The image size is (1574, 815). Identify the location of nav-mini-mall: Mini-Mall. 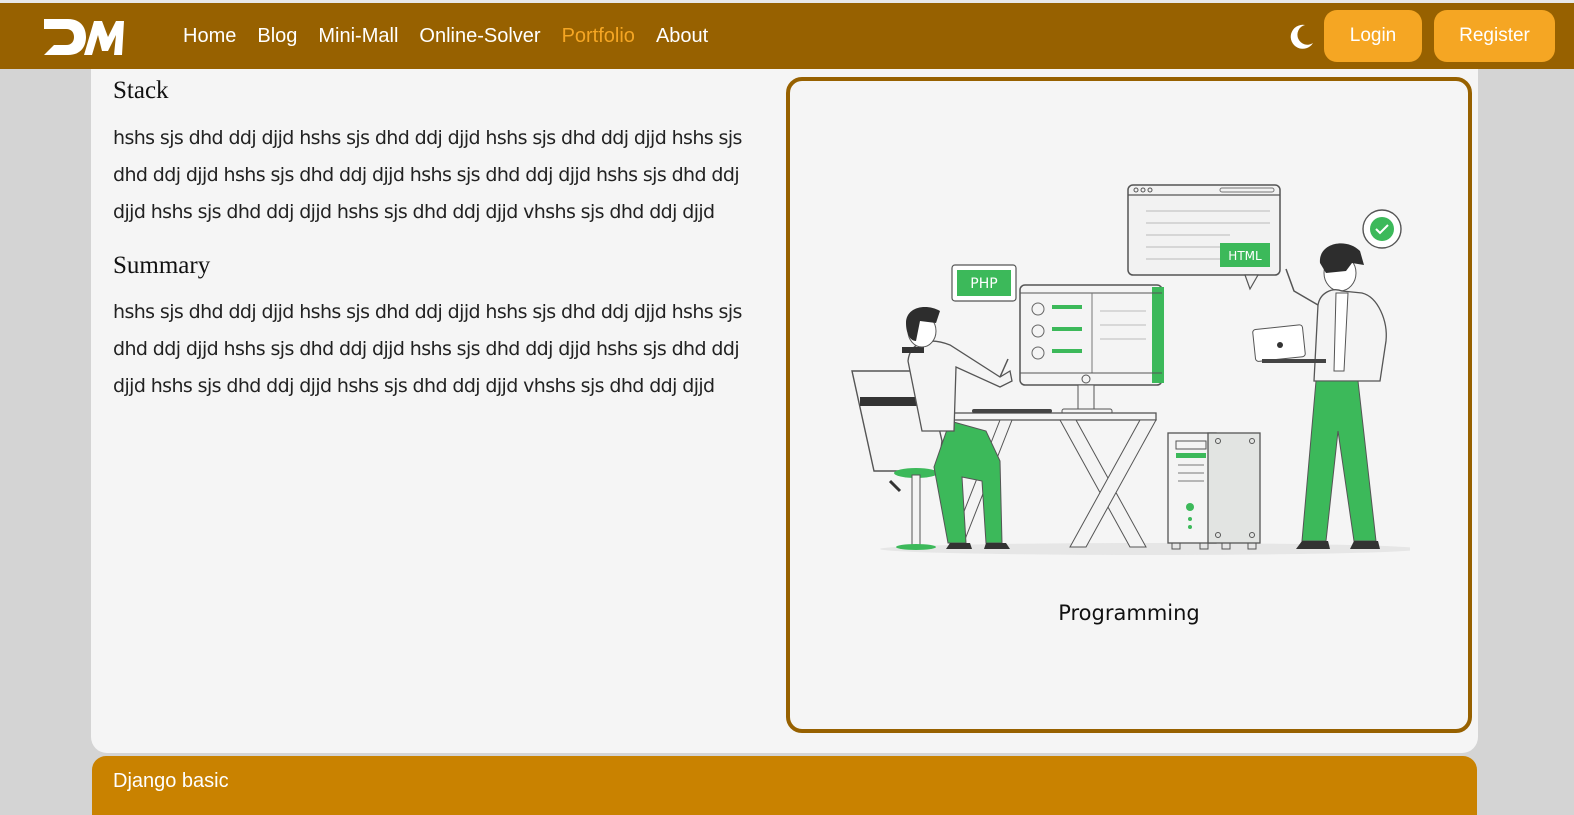
(358, 36).